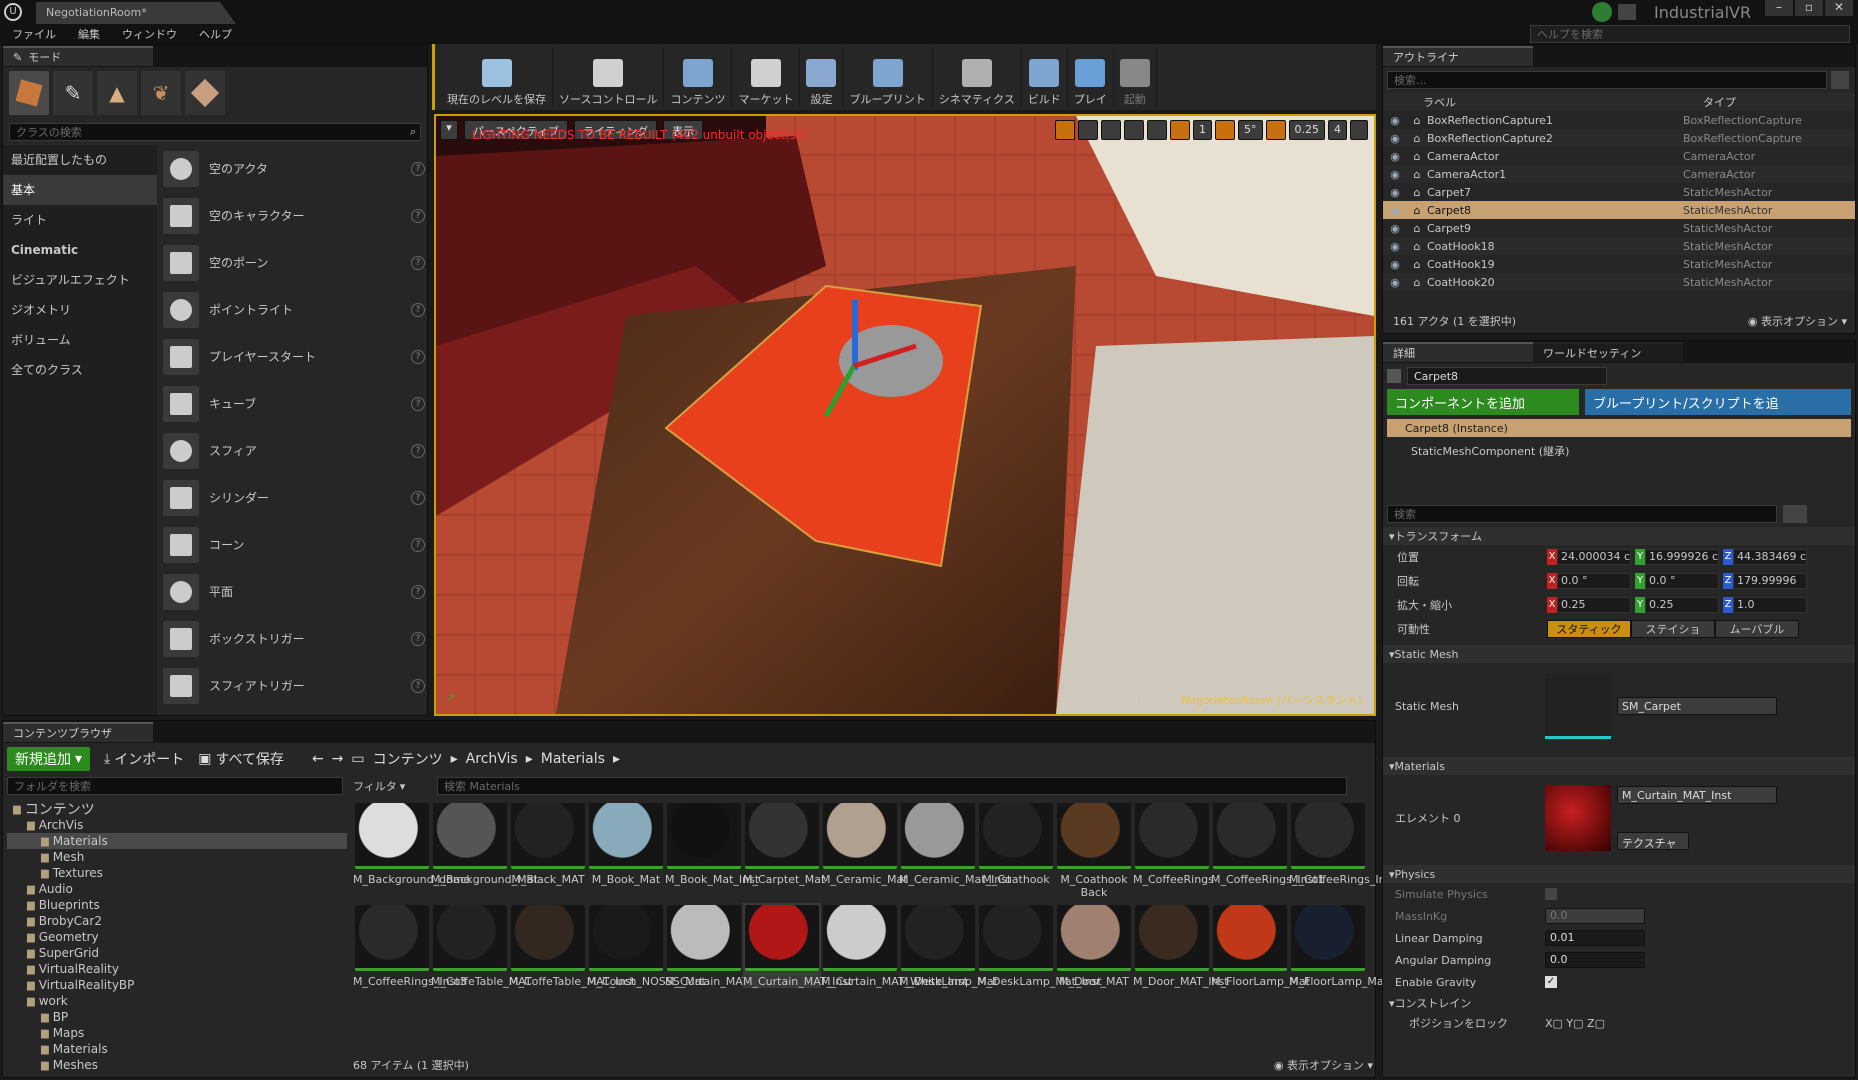 Image resolution: width=1858 pixels, height=1080 pixels. What do you see at coordinates (626, 843) in the screenshot?
I see `asset-tile: M_Book_Mat` at bounding box center [626, 843].